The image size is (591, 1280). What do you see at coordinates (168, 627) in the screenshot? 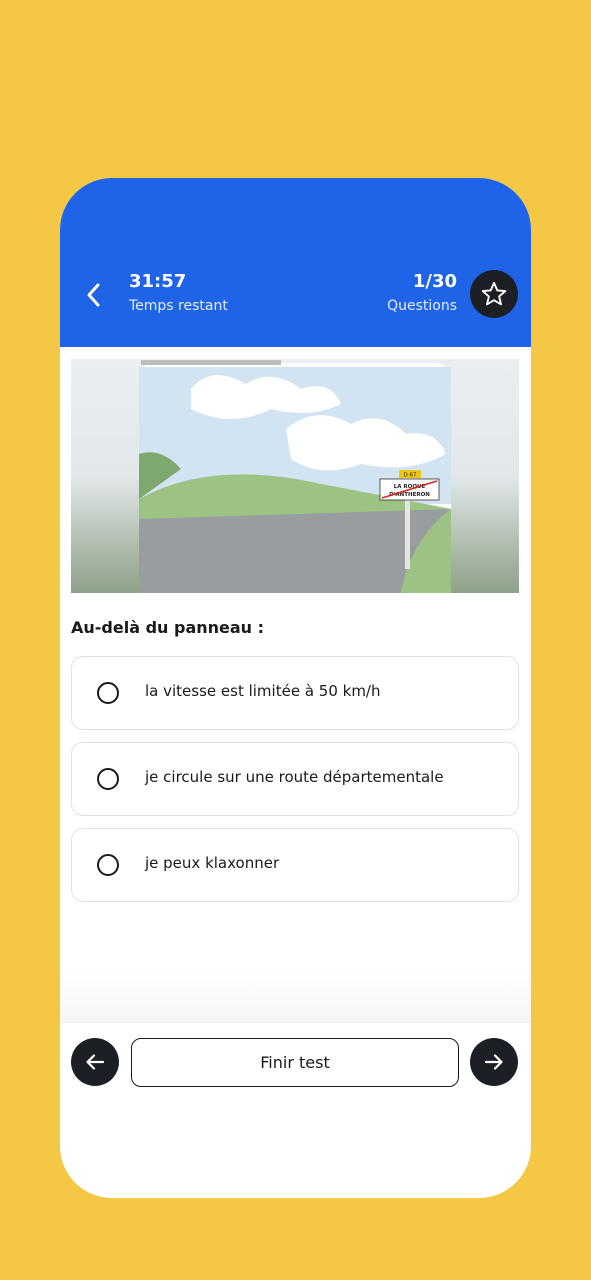
I see `question-text: Au-delà du panneau :` at bounding box center [168, 627].